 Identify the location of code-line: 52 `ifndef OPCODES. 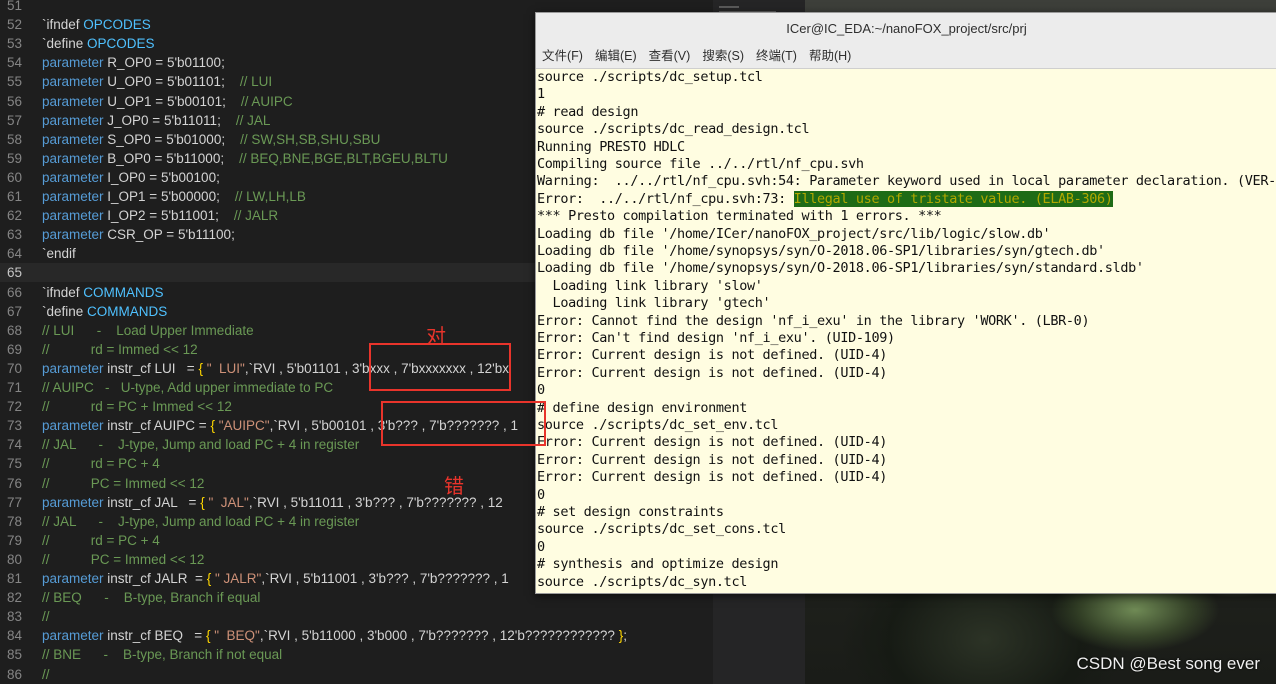
(75, 24).